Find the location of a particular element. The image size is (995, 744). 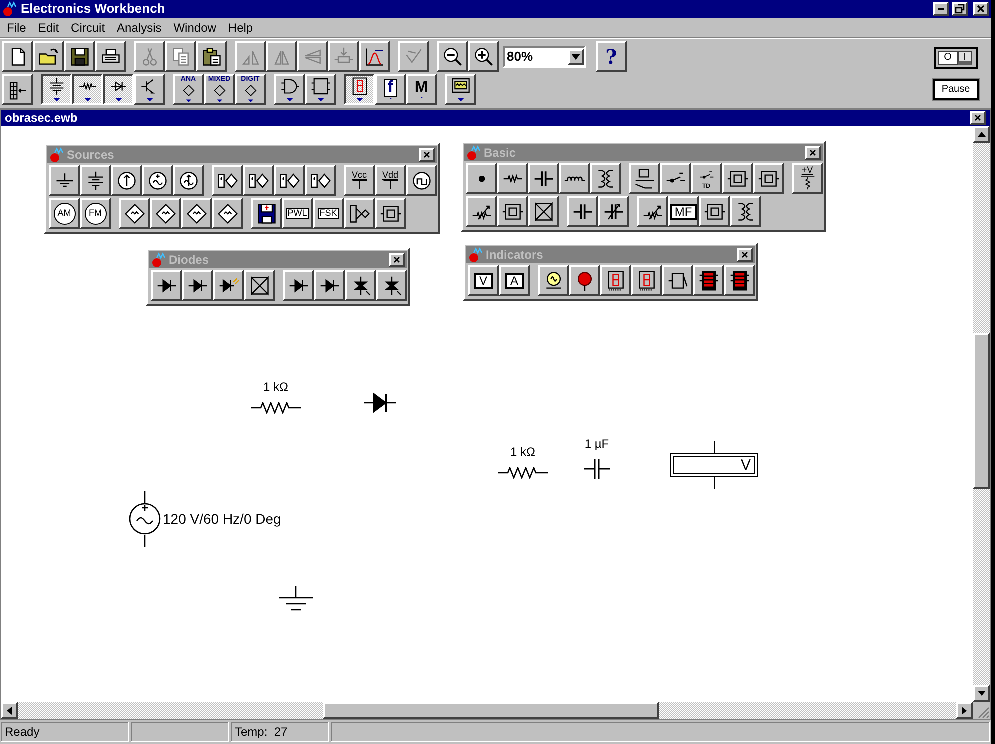

menu-item: Circuit is located at coordinates (88, 27).